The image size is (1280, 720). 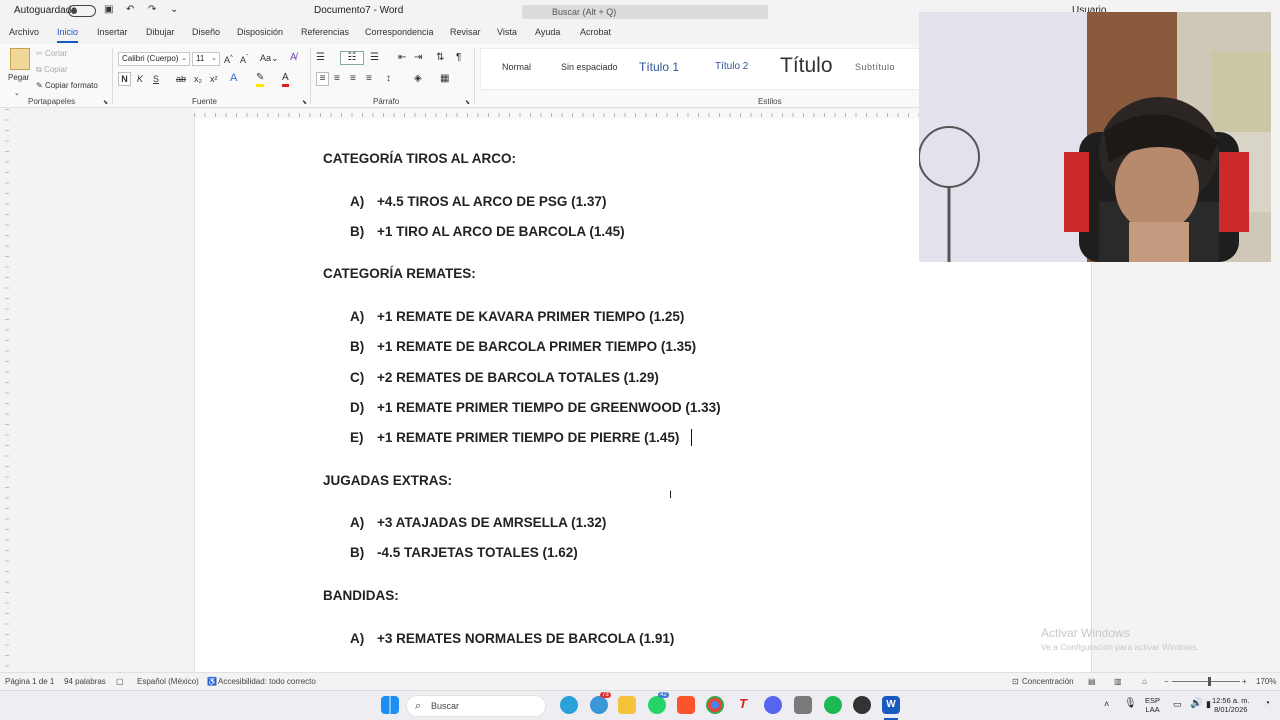 I want to click on clear-format-icon: A̸, so click(x=293, y=58).